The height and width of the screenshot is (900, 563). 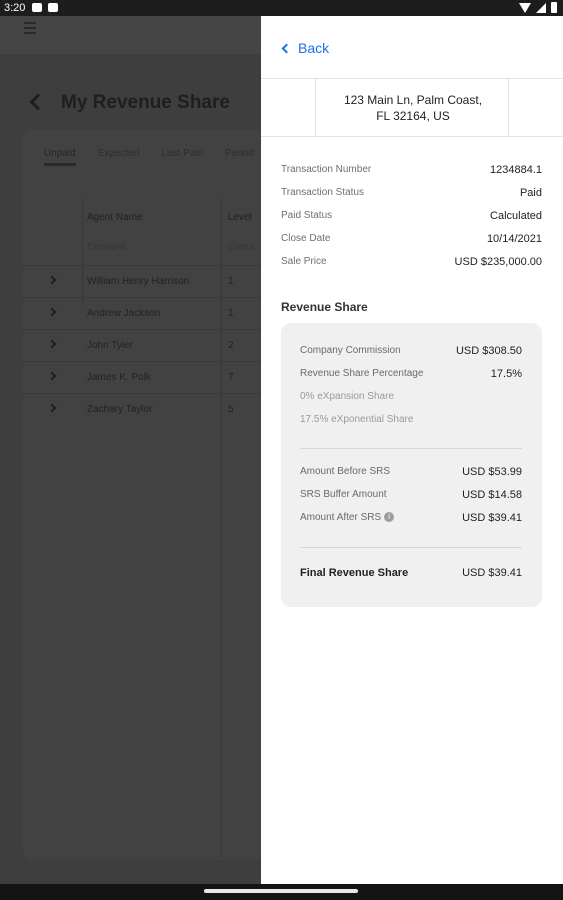 I want to click on detail-value: Paid, so click(x=530, y=193).